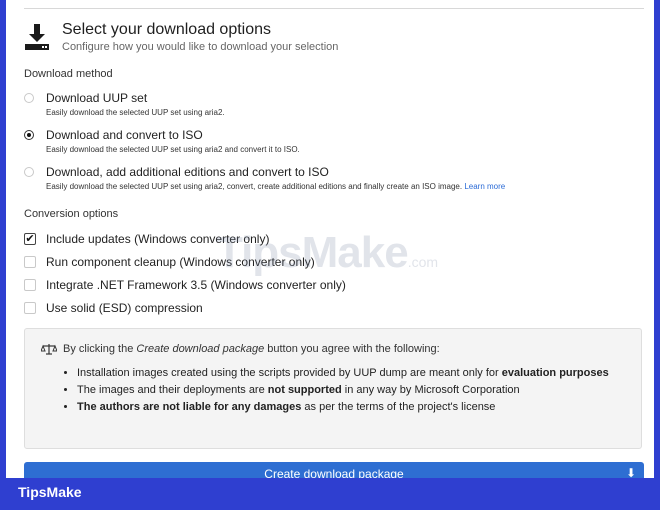  Describe the element at coordinates (200, 349) in the screenshot. I see `notice-em: Create download package` at that location.